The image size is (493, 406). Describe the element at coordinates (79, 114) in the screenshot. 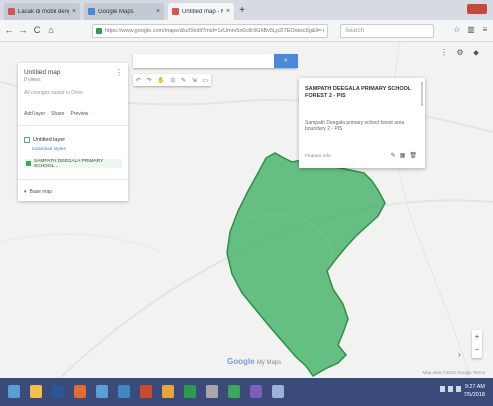

I see `preview-button: Preview` at that location.